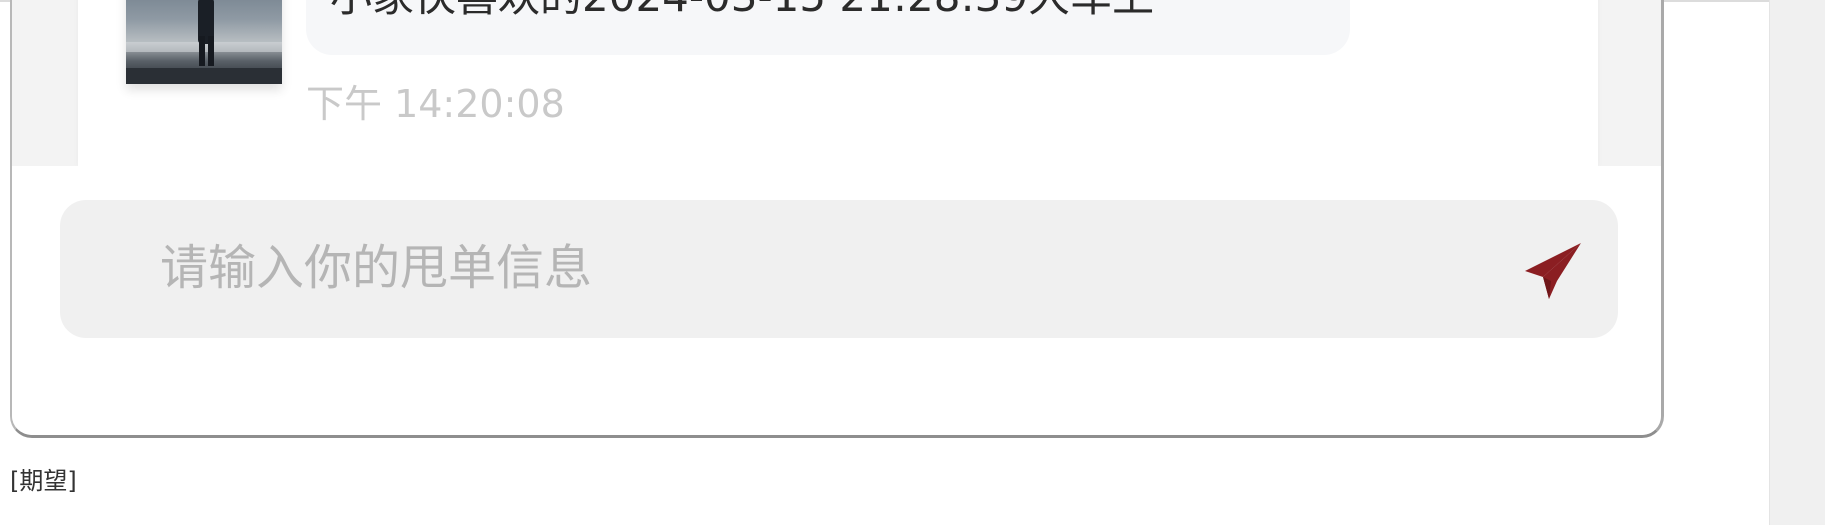 This screenshot has height=525, width=1825. I want to click on send-button, so click(1553, 271).